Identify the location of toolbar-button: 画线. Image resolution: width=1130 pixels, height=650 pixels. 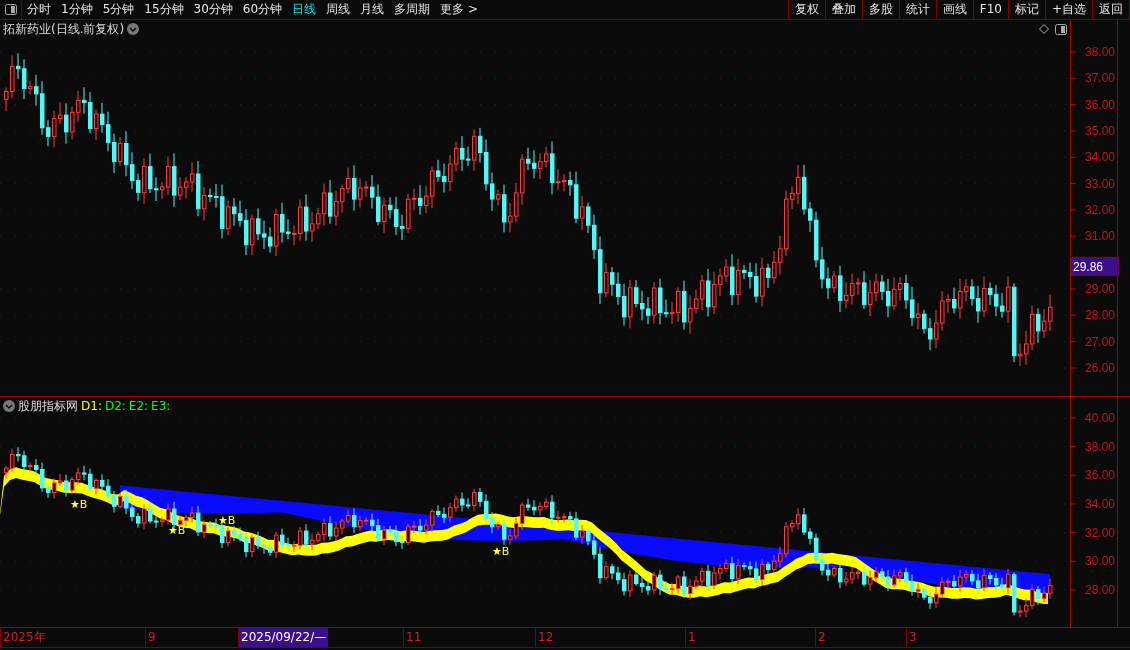
(954, 9).